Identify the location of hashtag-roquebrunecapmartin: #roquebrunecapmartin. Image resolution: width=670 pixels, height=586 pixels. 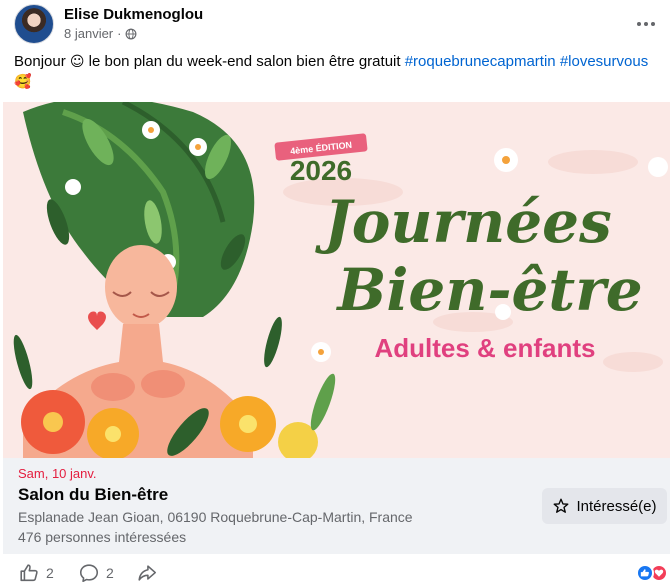
(480, 61).